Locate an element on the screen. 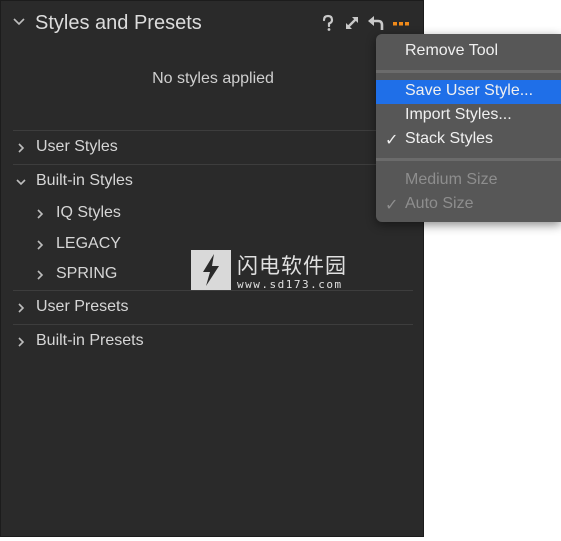  tree-item-builtin-styles: Built-in Styles is located at coordinates (213, 182).